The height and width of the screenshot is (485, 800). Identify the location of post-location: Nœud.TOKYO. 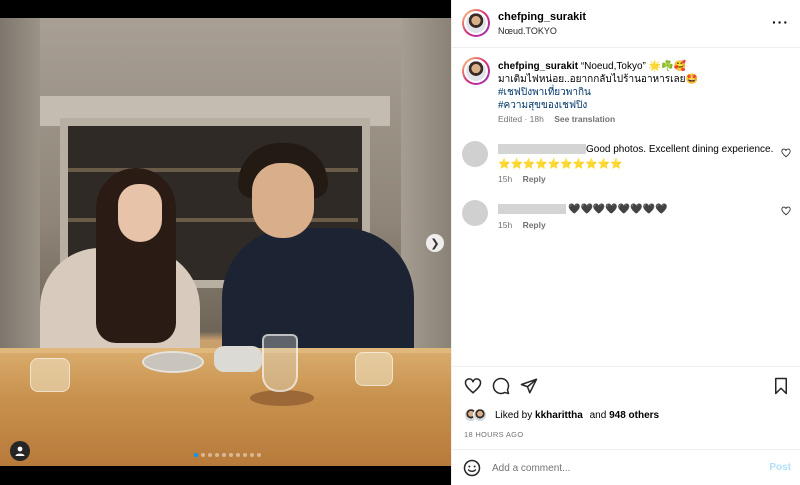
(527, 31).